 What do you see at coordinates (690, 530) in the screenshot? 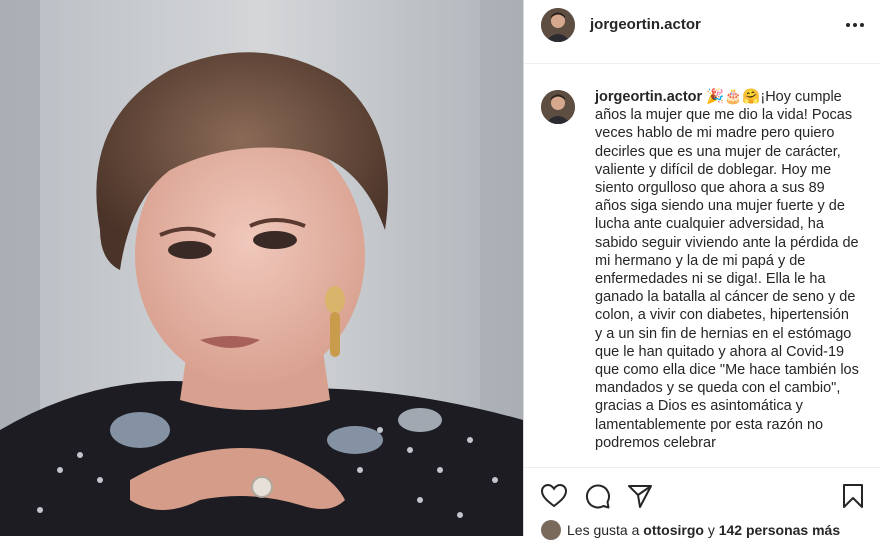
I see `likes-summary: Les gusta a ottosirgo y 142 personas más` at bounding box center [690, 530].